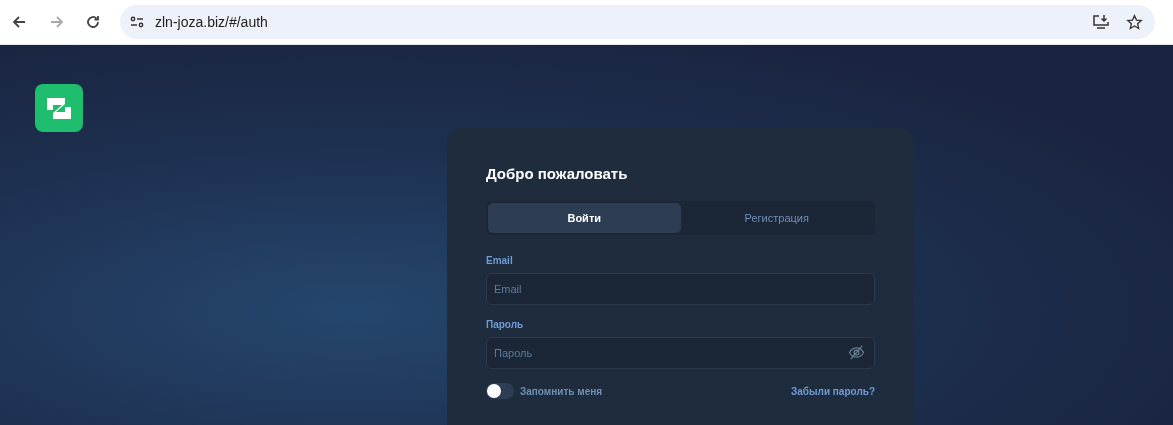  What do you see at coordinates (93, 22) in the screenshot?
I see `reload-icon` at bounding box center [93, 22].